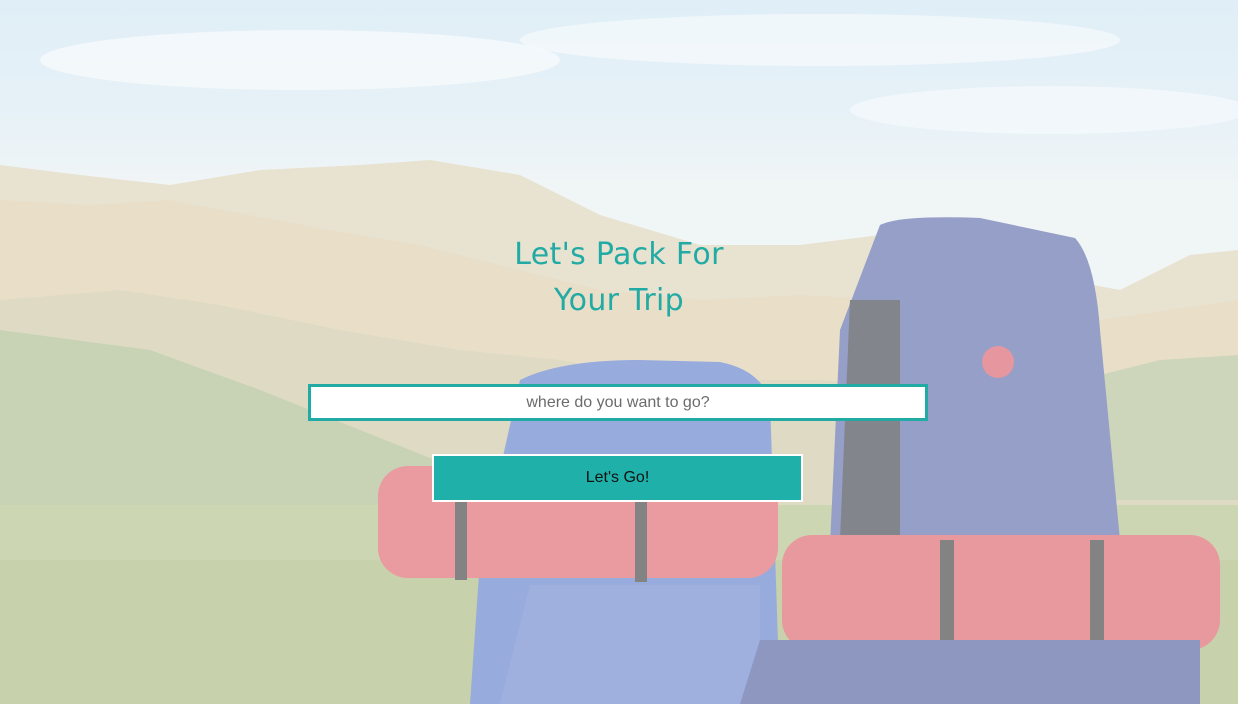 This screenshot has width=1238, height=704. Describe the element at coordinates (619, 254) in the screenshot. I see `title-line-1: Let's Pack For` at that location.